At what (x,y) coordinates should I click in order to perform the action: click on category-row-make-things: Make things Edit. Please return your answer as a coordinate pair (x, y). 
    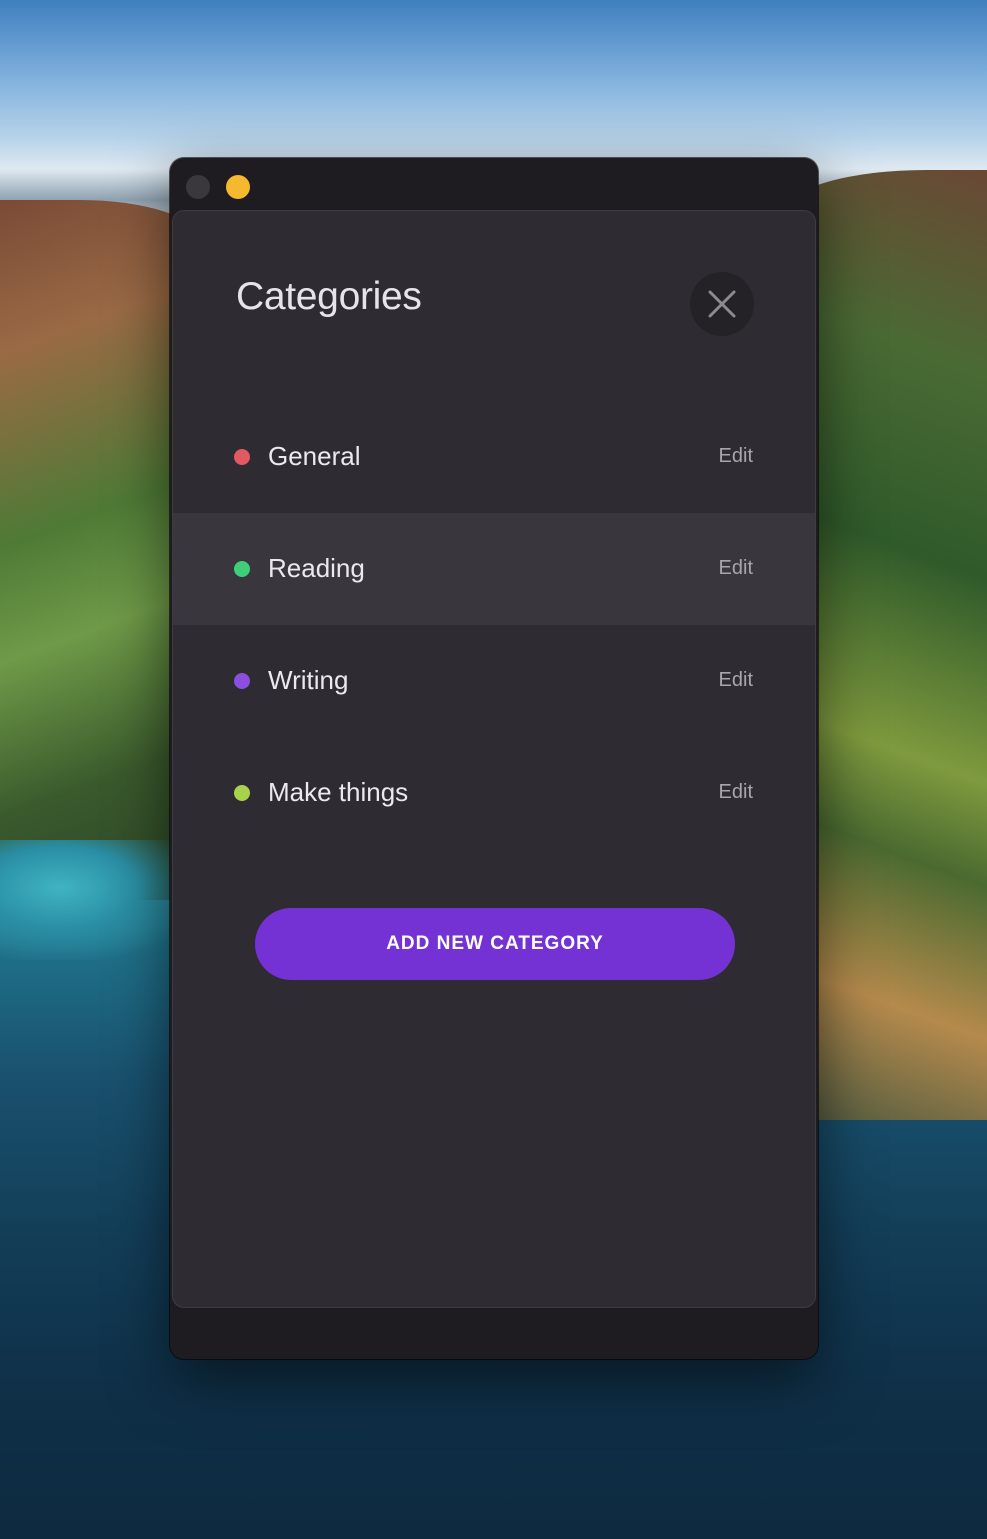
    Looking at the image, I should click on (494, 793).